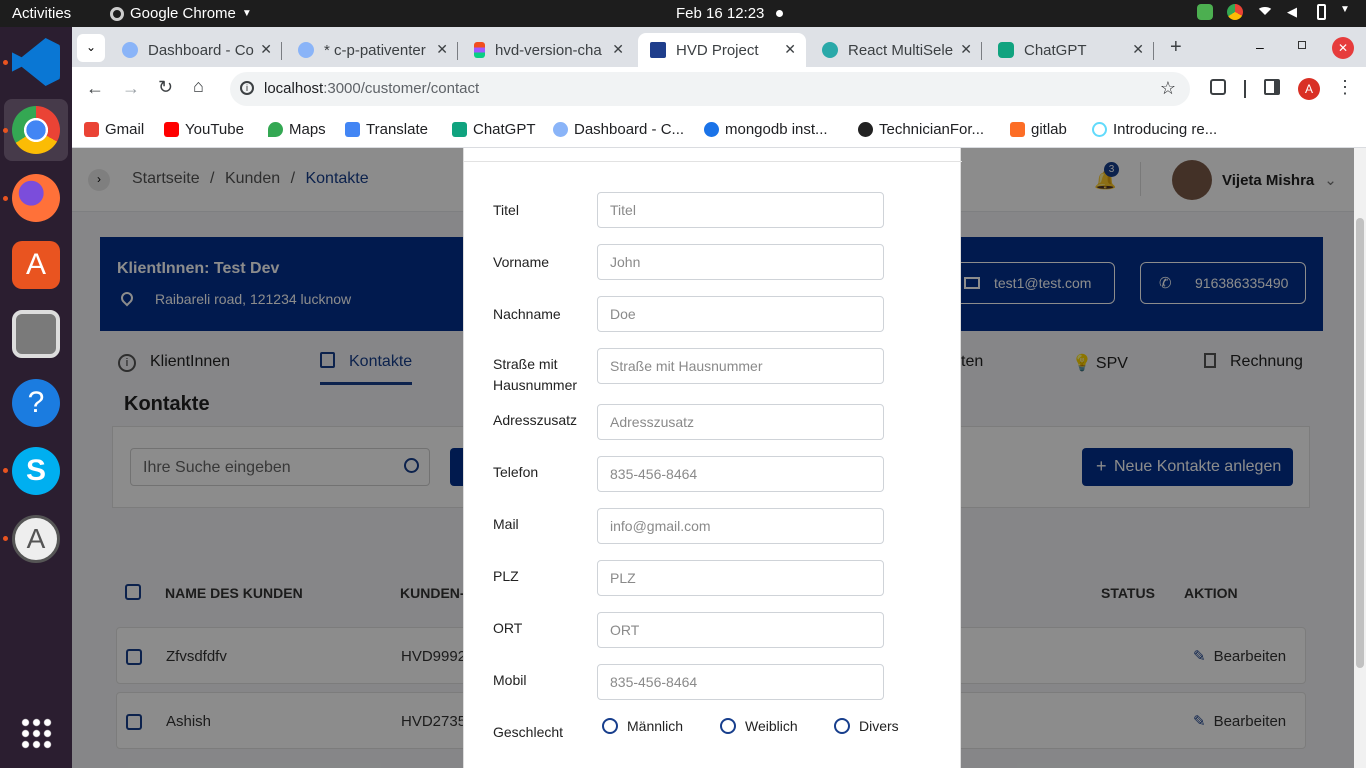 The height and width of the screenshot is (768, 1366). What do you see at coordinates (204, 129) in the screenshot?
I see `bookmark-youtube: YouTube` at bounding box center [204, 129].